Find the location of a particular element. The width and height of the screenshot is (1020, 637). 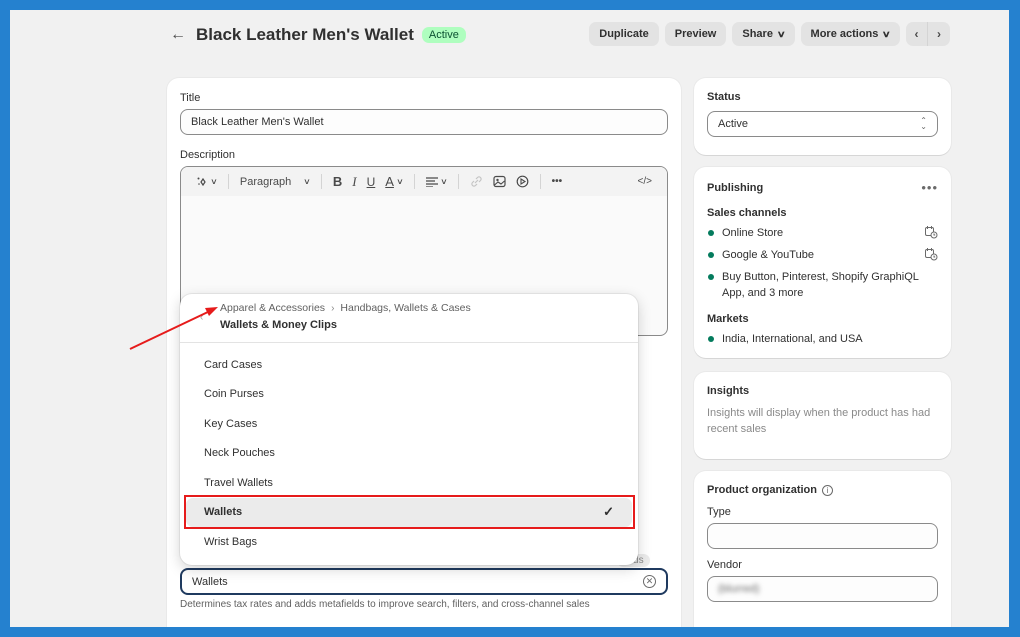

product-organization-title: Product organization i is located at coordinates (822, 490).